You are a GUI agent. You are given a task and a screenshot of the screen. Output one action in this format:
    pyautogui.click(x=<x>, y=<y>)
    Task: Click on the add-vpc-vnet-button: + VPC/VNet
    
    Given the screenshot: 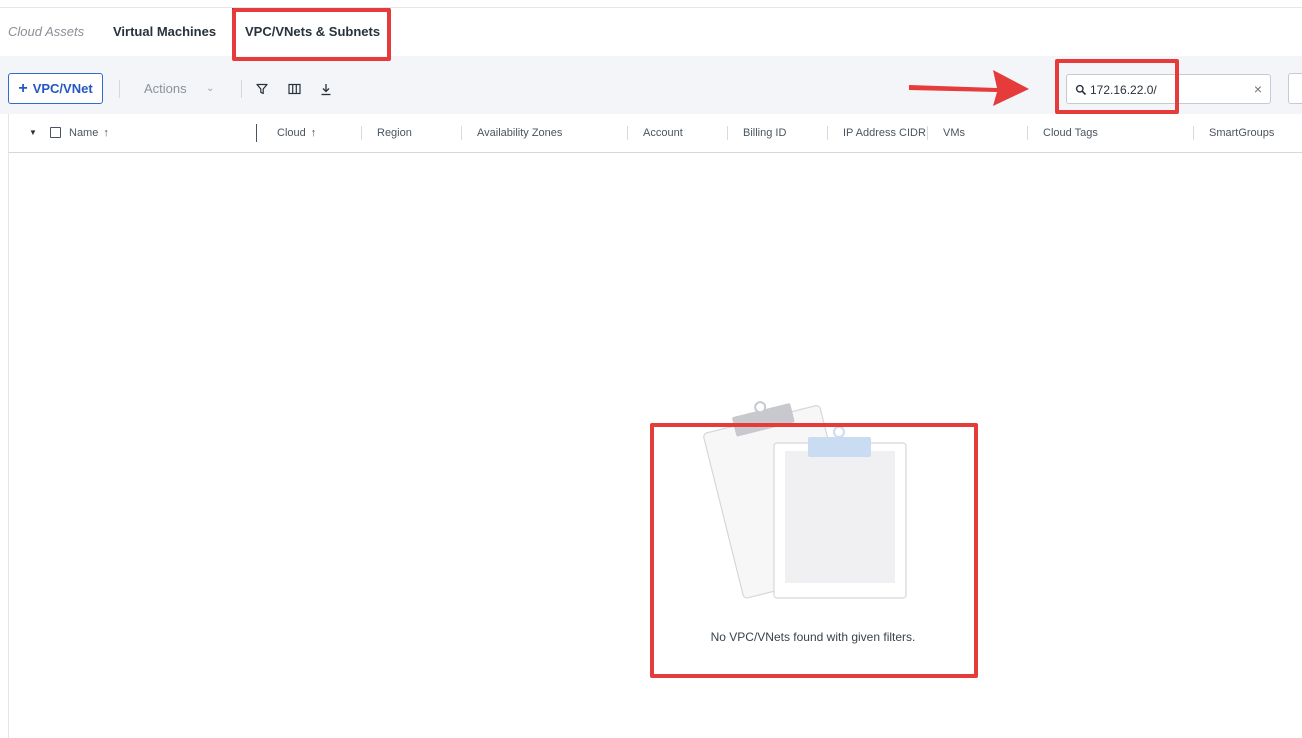 What is the action you would take?
    pyautogui.click(x=55, y=88)
    